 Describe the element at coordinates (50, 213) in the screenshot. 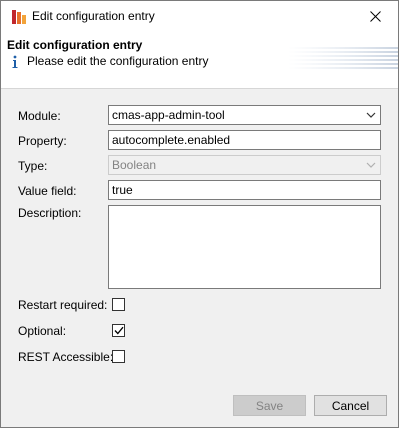

I see `description-label: Description:` at that location.